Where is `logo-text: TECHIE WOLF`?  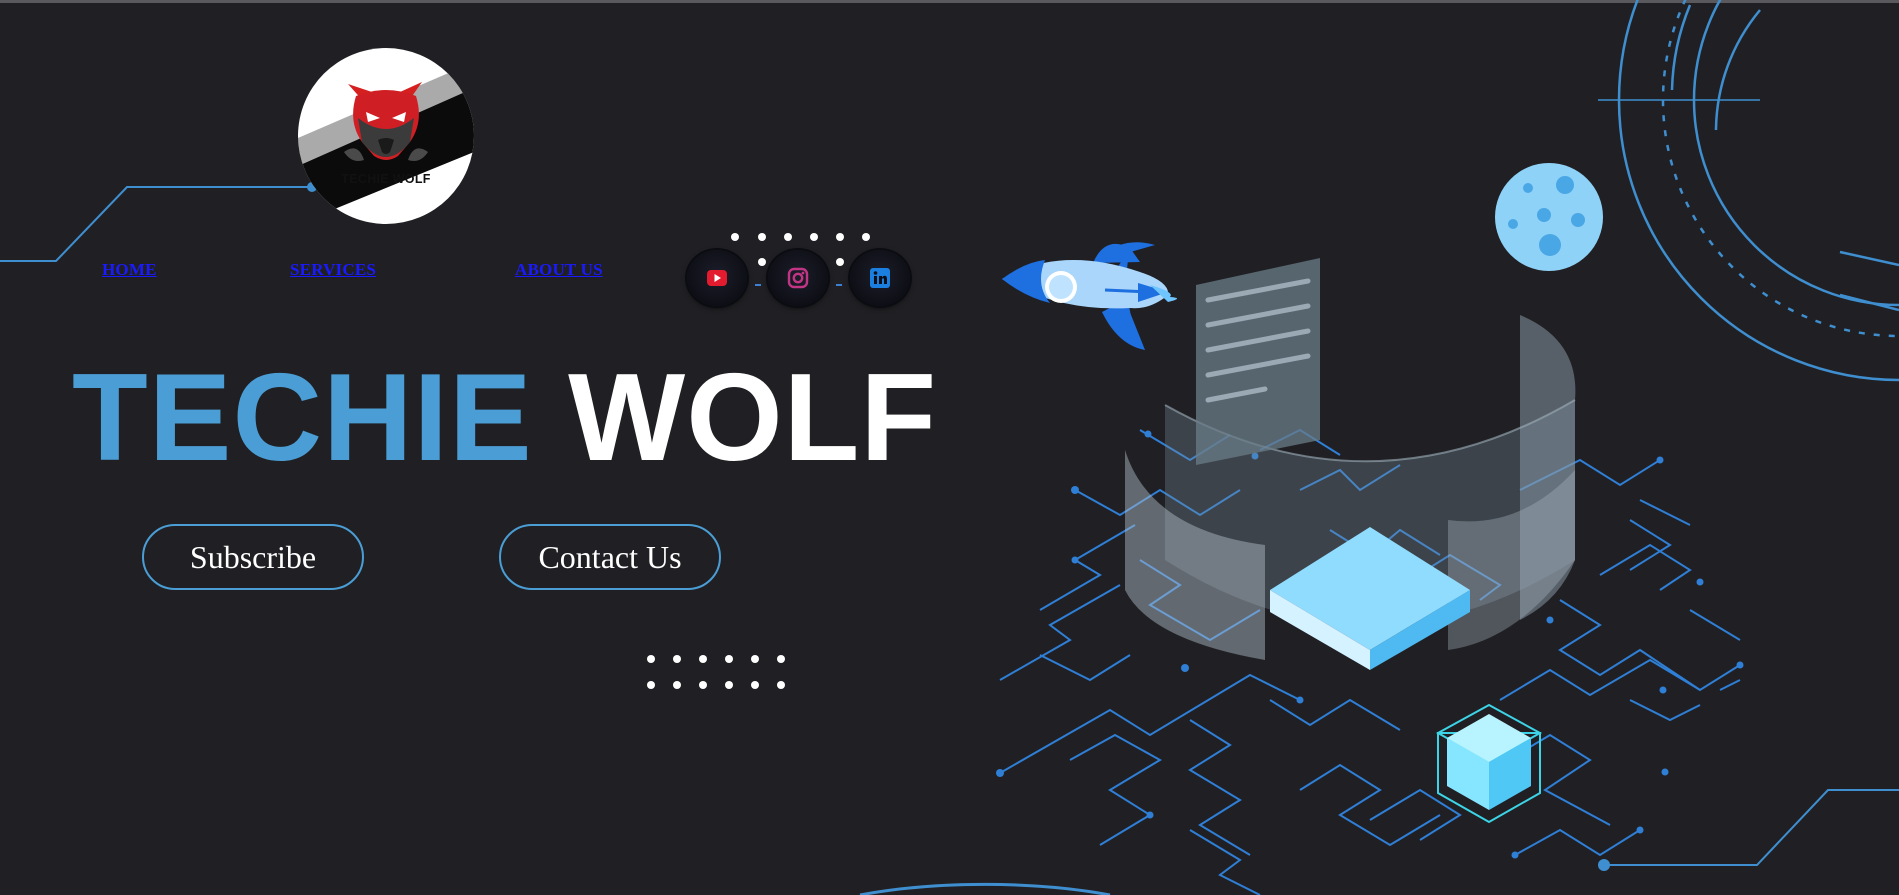
logo-text: TECHIE WOLF is located at coordinates (386, 179).